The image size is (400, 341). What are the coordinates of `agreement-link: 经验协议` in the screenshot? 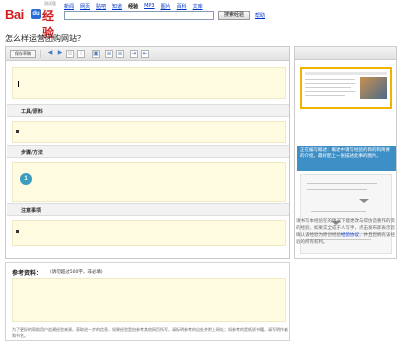 It's located at (350, 235).